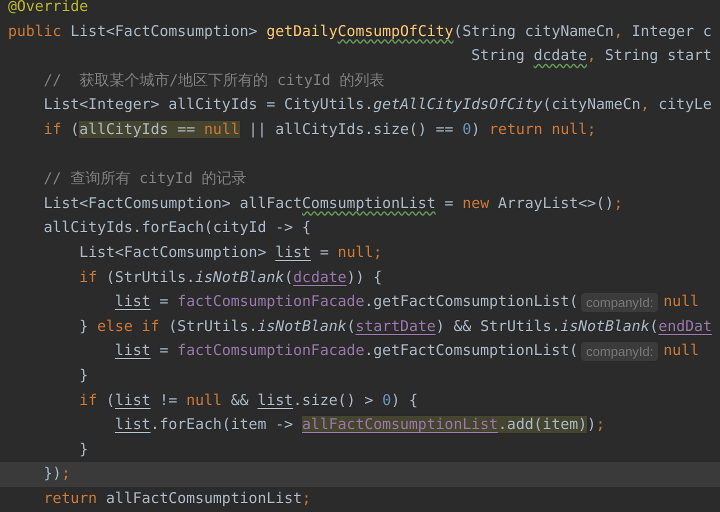 The width and height of the screenshot is (720, 512). Describe the element at coordinates (48, 8) in the screenshot. I see `code-line: @Override` at that location.